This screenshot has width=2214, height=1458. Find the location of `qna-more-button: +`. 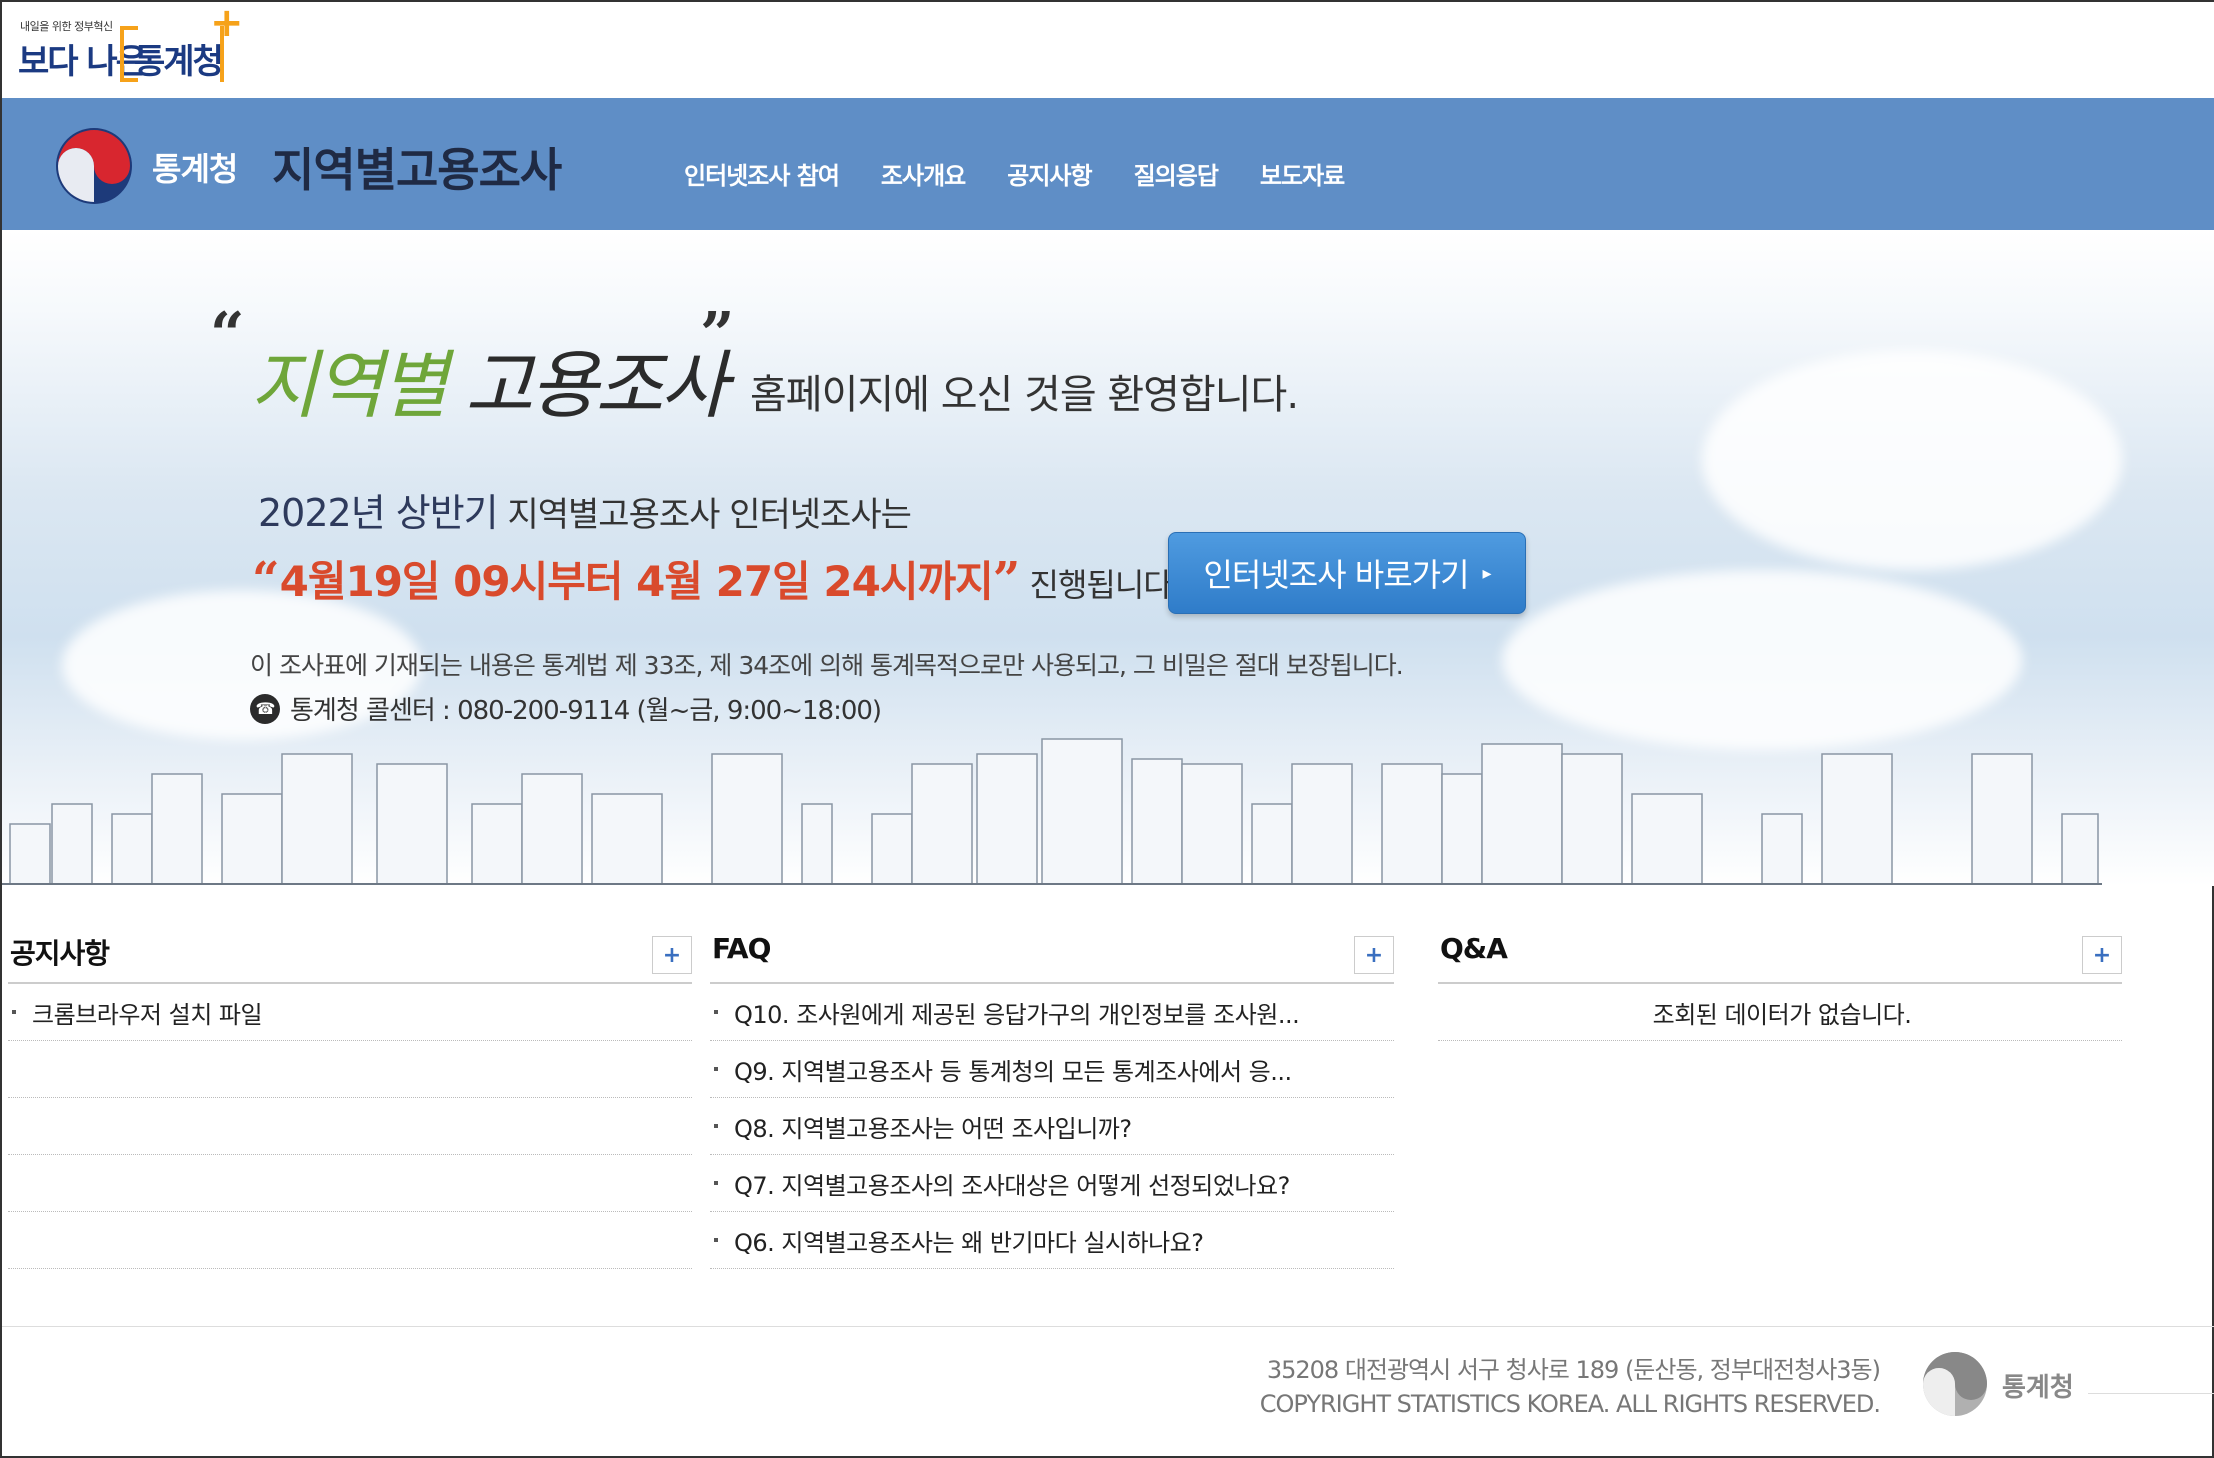

qna-more-button: + is located at coordinates (2102, 955).